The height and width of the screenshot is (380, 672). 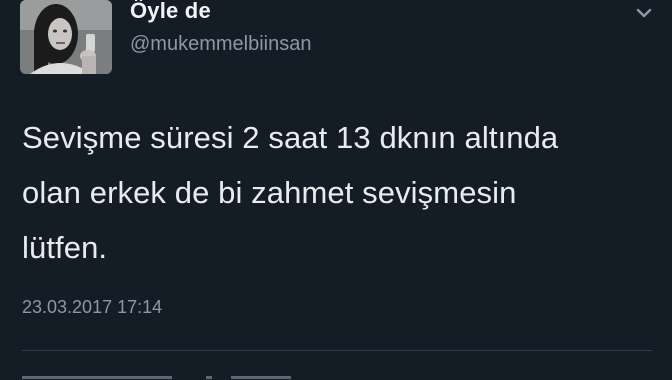 I want to click on divider, so click(x=337, y=350).